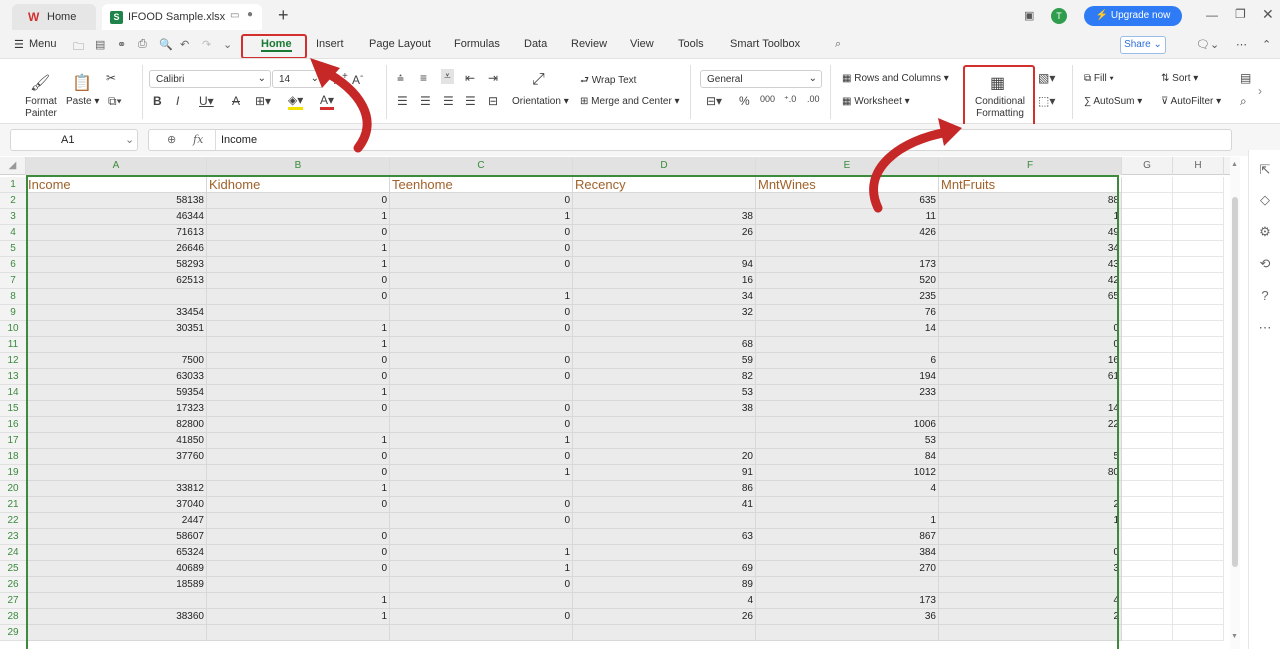  Describe the element at coordinates (911, 170) in the screenshot. I see `arrow-to-conditional-formatting` at that location.